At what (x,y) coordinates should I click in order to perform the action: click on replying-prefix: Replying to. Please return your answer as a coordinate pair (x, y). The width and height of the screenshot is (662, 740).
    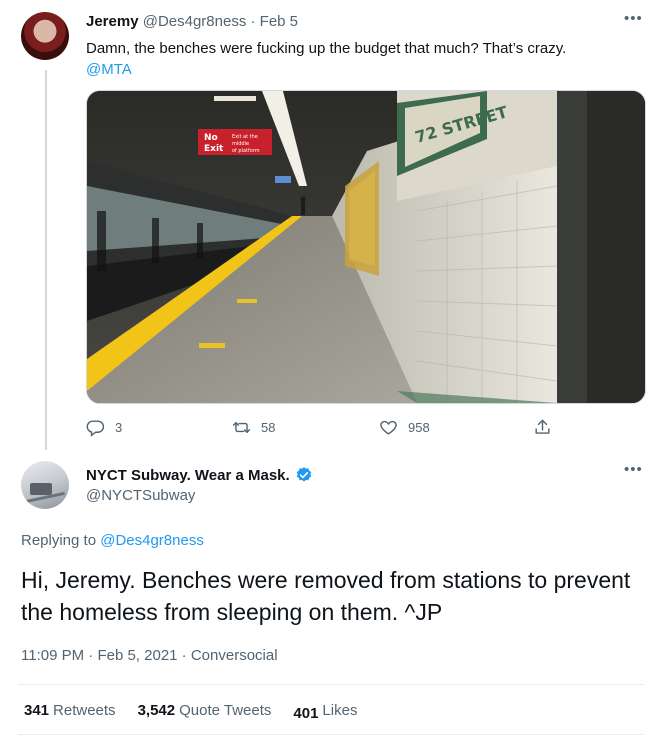
    Looking at the image, I should click on (59, 540).